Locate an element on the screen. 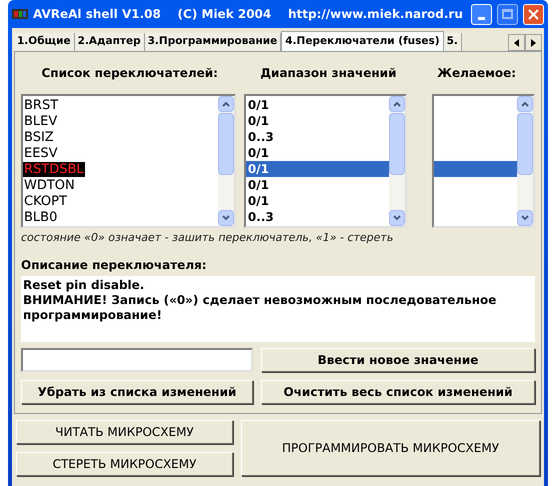  list-box: BRST BLEV BSIZ EESV RSTDSBL WDTON CKOPT BLB0 is located at coordinates (128, 161).